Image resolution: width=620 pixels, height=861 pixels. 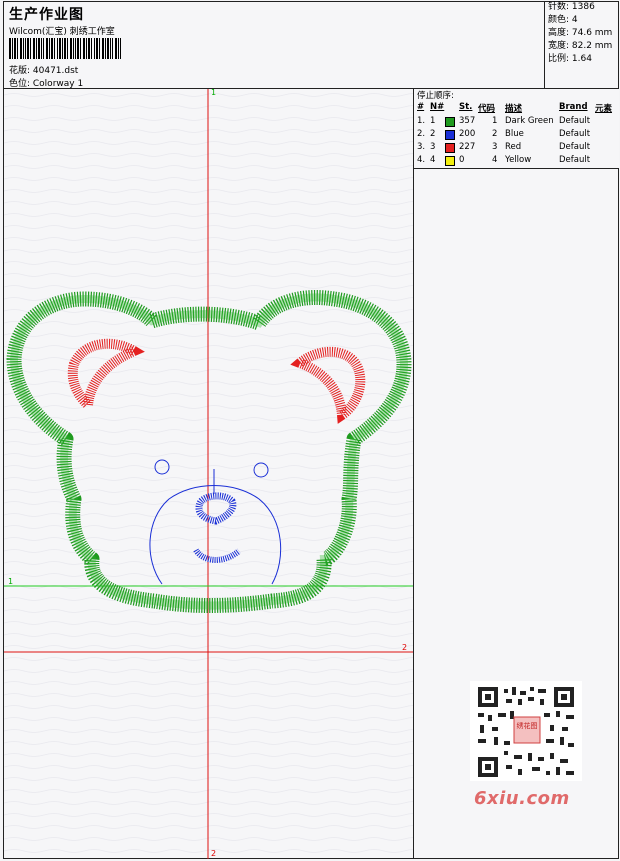 What do you see at coordinates (467, 147) in the screenshot?
I see `row-stitches: 227` at bounding box center [467, 147].